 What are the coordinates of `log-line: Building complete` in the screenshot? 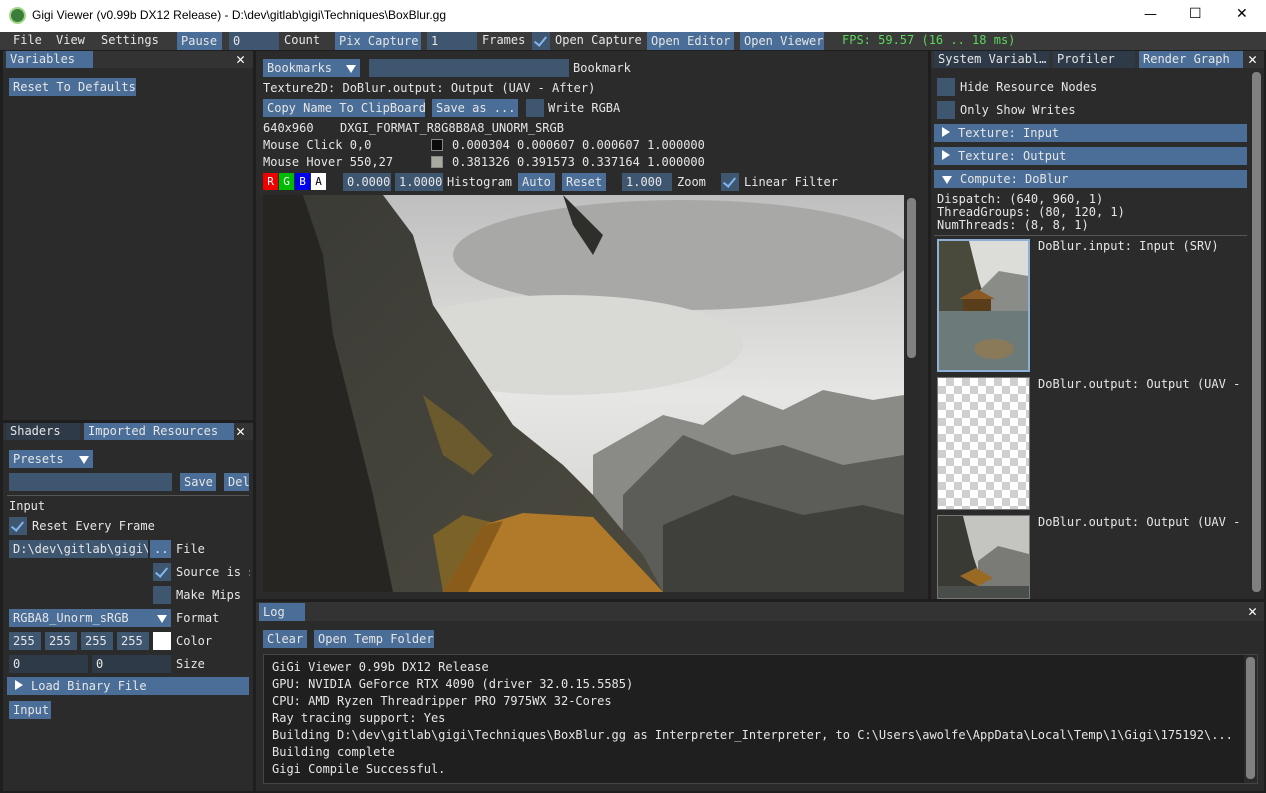 It's located at (333, 752).